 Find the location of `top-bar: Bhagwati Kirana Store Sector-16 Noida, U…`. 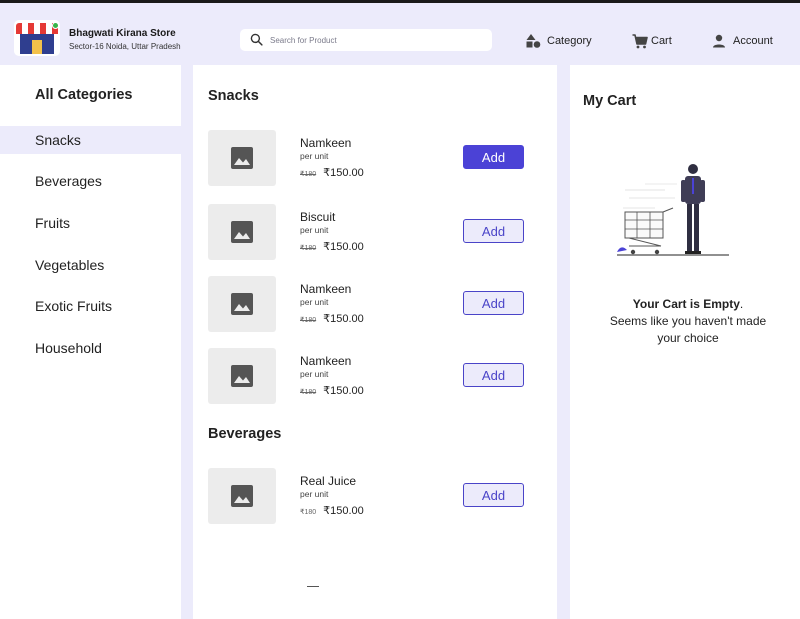

top-bar: Bhagwati Kirana Store Sector-16 Noida, U… is located at coordinates (400, 32).